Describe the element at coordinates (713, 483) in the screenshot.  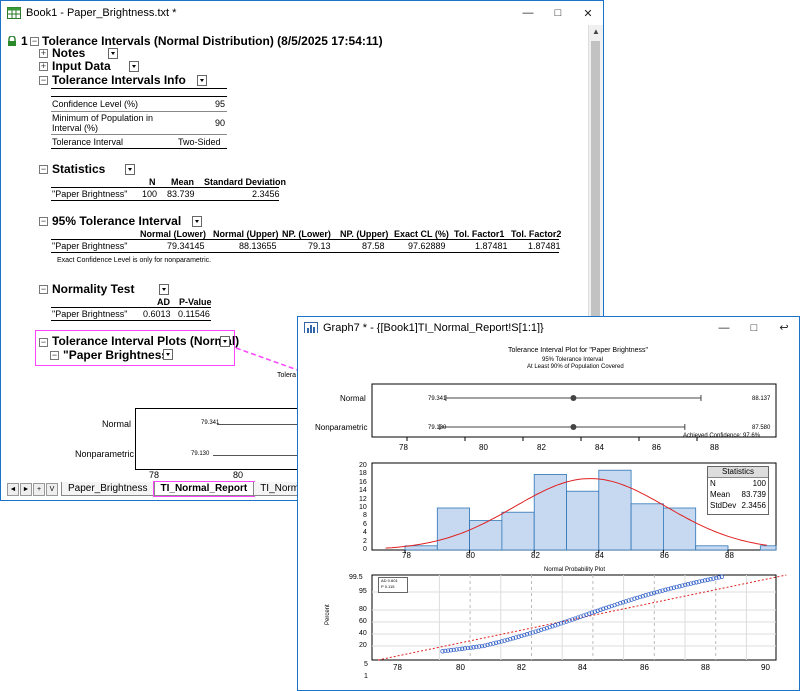
I see `stats-legend-key: N` at that location.